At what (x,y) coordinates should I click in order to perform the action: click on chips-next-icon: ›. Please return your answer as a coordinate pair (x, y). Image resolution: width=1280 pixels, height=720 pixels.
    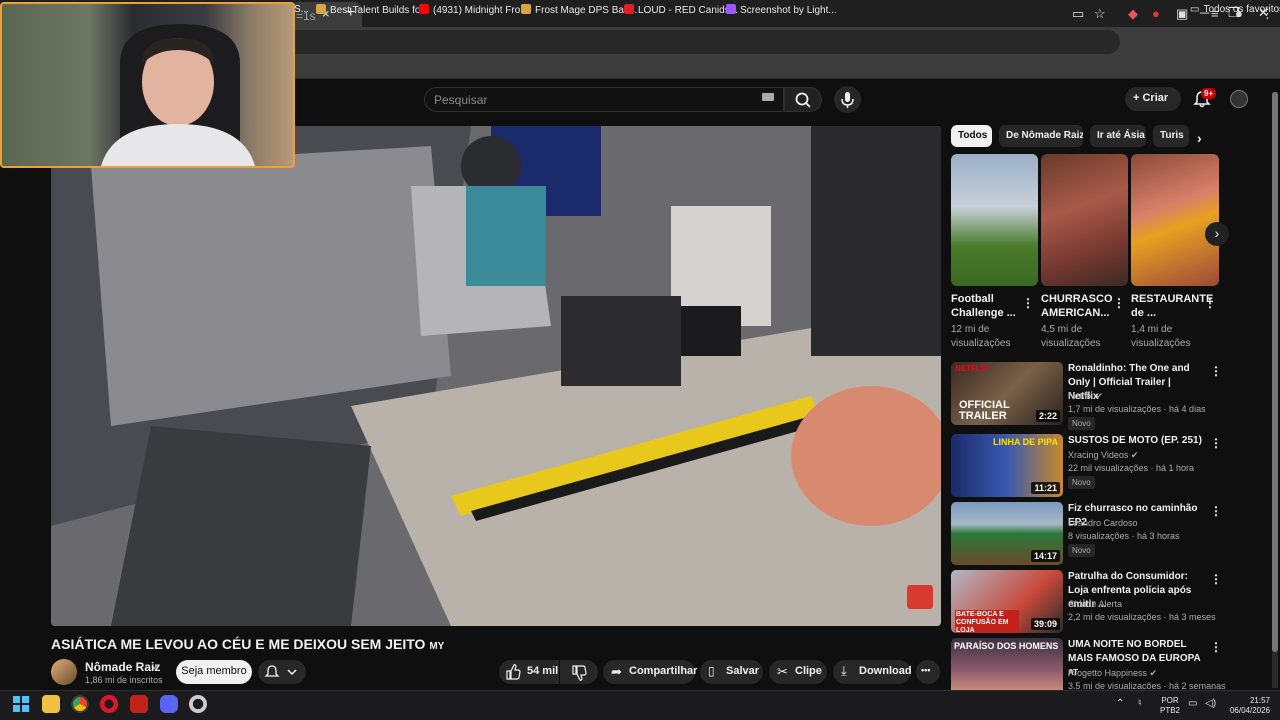
    Looking at the image, I should click on (1199, 138).